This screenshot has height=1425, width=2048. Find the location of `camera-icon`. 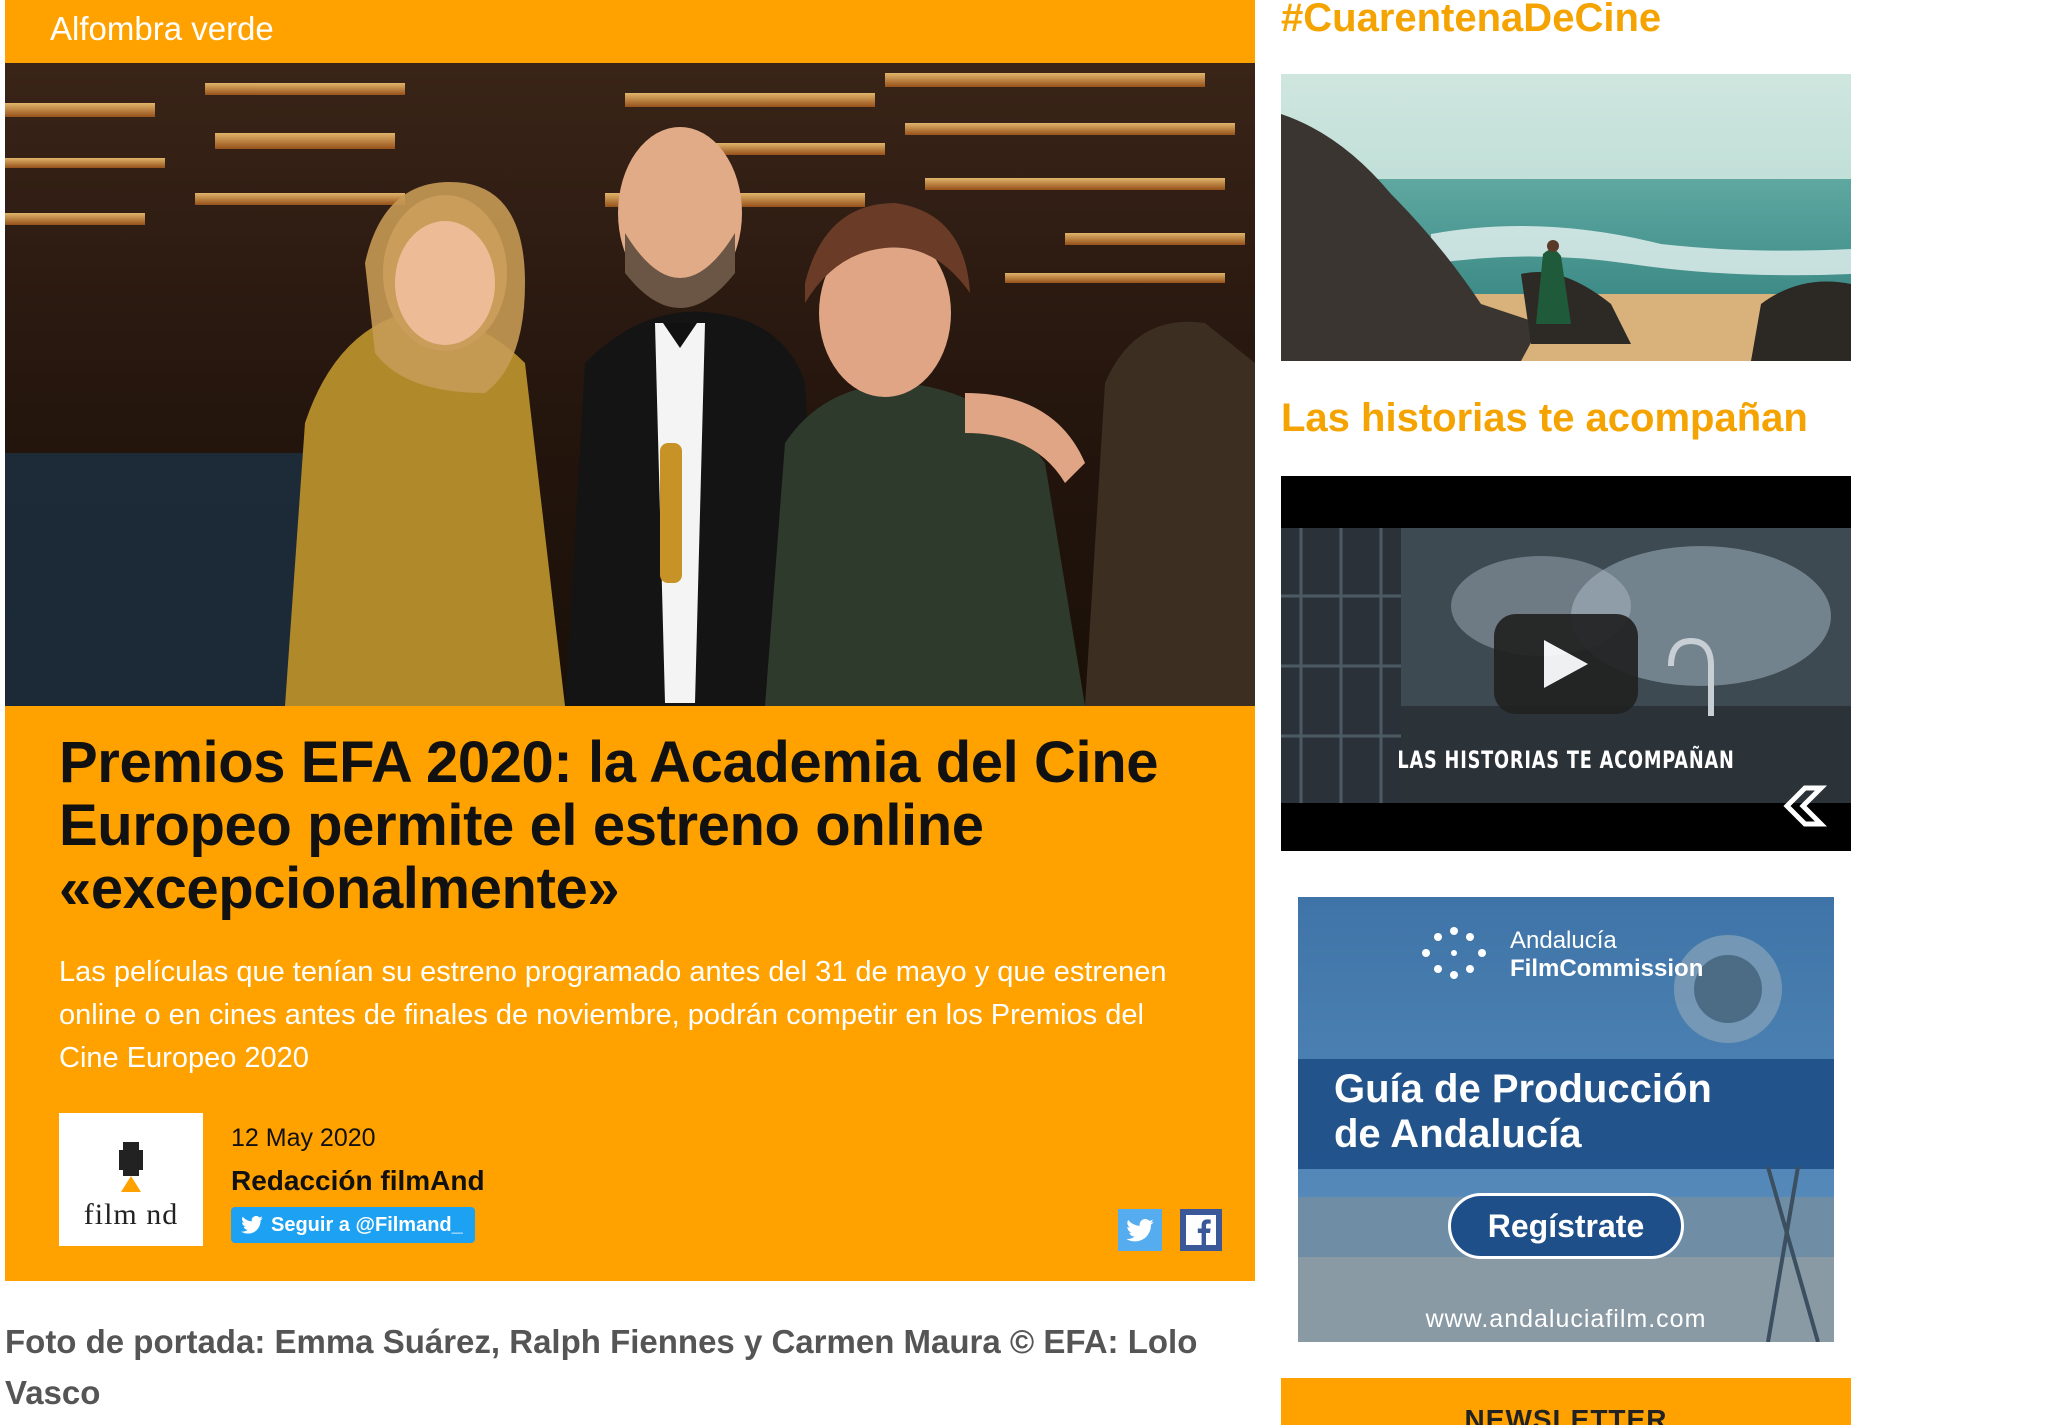

camera-icon is located at coordinates (131, 1167).